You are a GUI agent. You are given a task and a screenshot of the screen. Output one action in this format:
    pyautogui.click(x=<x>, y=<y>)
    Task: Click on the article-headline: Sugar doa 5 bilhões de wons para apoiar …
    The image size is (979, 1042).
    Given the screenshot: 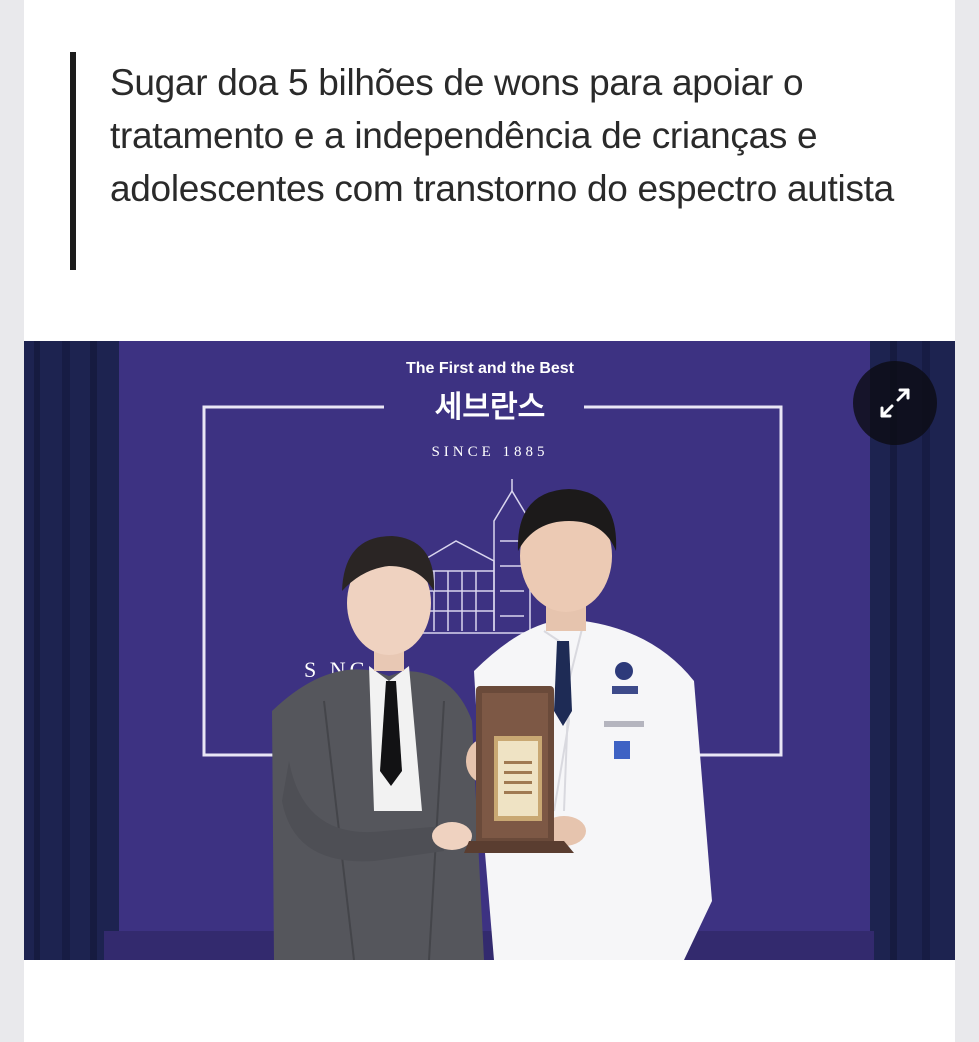 What is the action you would take?
    pyautogui.click(x=502, y=135)
    